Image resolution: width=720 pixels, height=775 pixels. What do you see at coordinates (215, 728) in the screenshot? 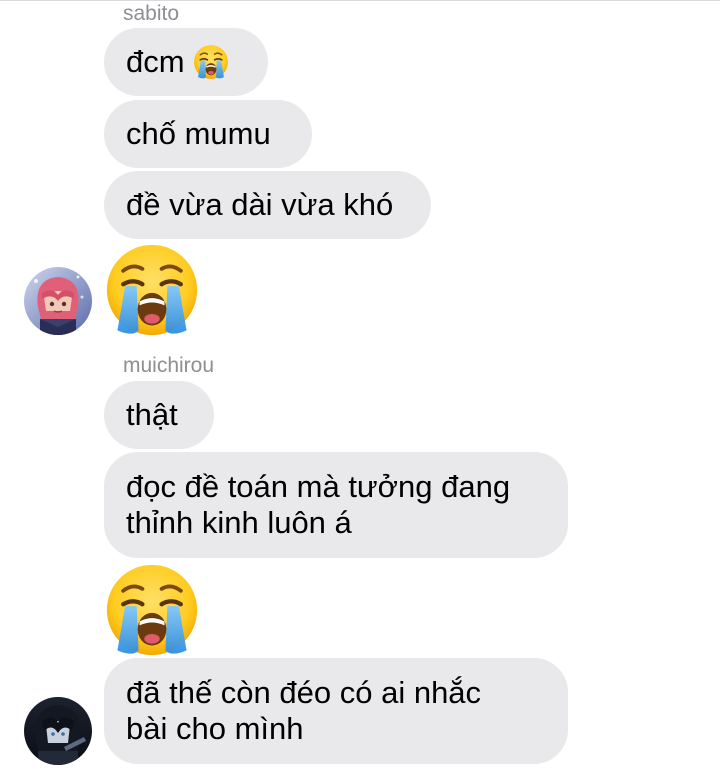
I see `message-text-line: bài cho mình` at bounding box center [215, 728].